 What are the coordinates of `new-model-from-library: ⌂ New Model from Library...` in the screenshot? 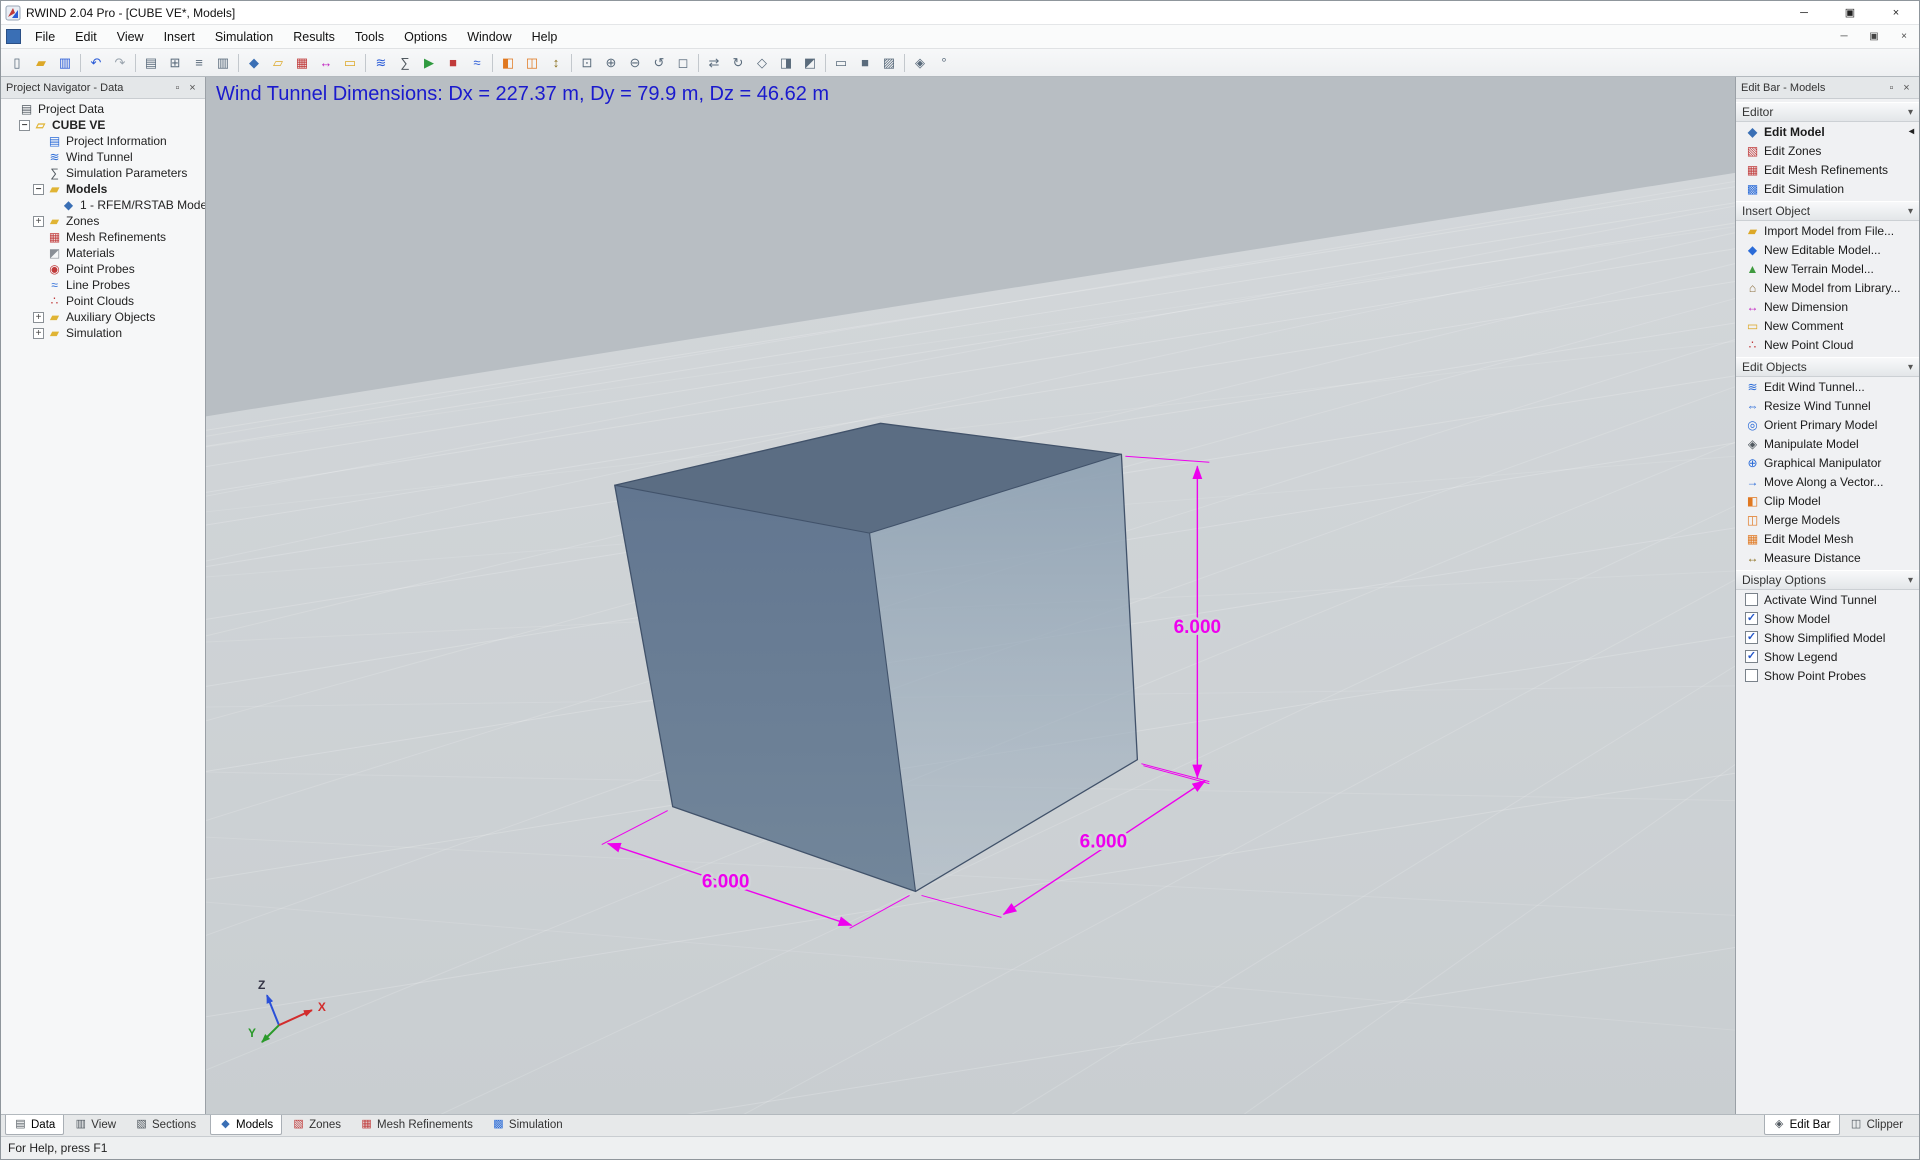 It's located at (1827, 287).